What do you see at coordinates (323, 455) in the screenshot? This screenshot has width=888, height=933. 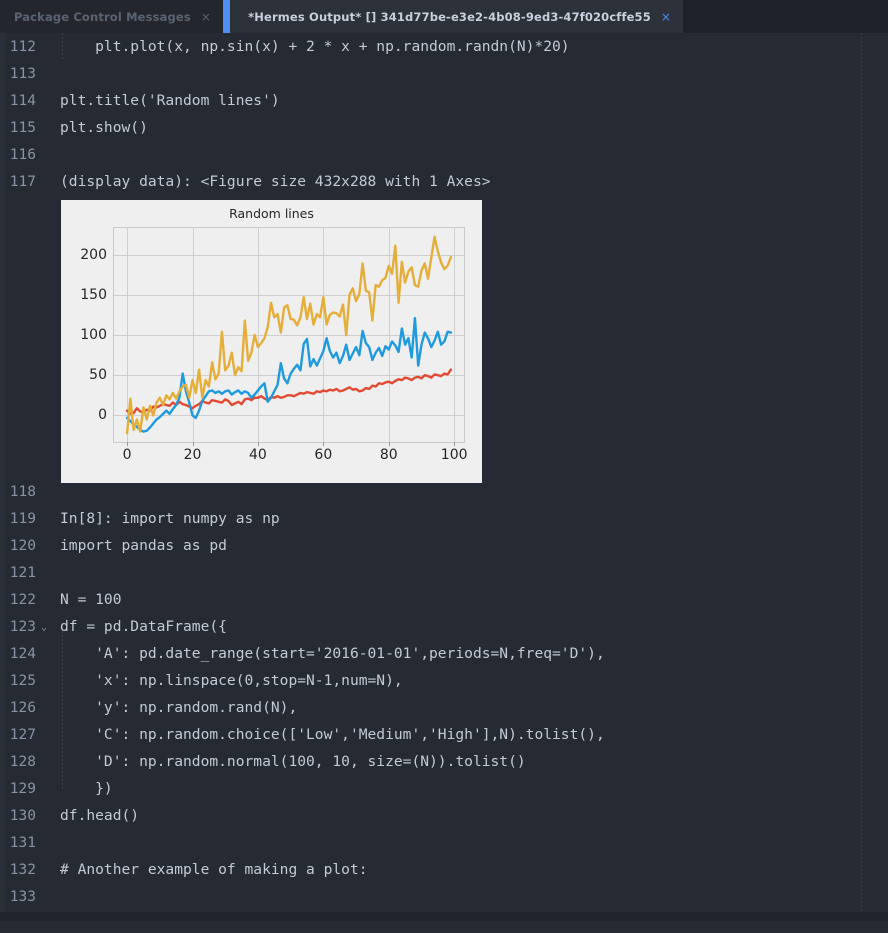 I see `x-tick-label: 60` at bounding box center [323, 455].